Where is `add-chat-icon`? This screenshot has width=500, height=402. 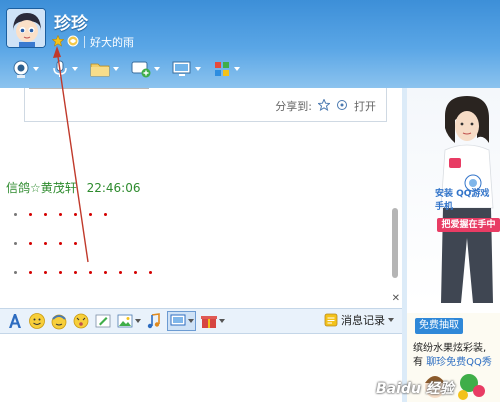 add-chat-icon is located at coordinates (141, 69).